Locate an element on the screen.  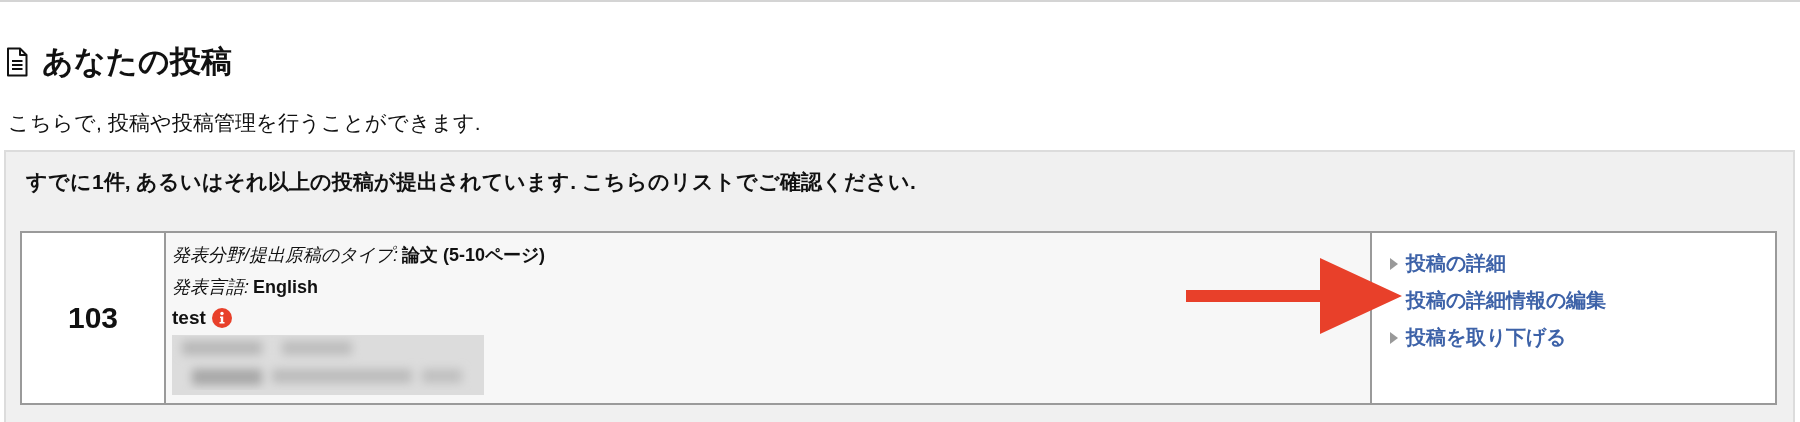
action-link: 投稿を取り下げる is located at coordinates (1486, 337).